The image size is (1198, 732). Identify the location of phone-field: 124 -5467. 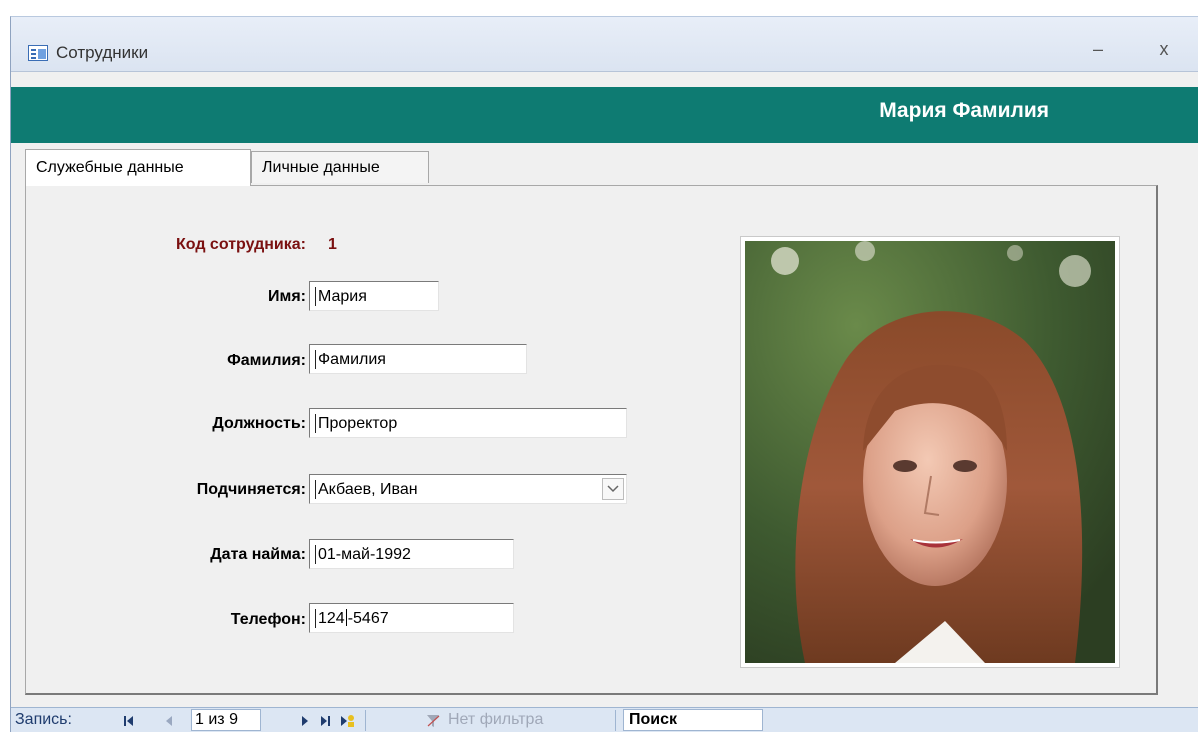
(411, 618).